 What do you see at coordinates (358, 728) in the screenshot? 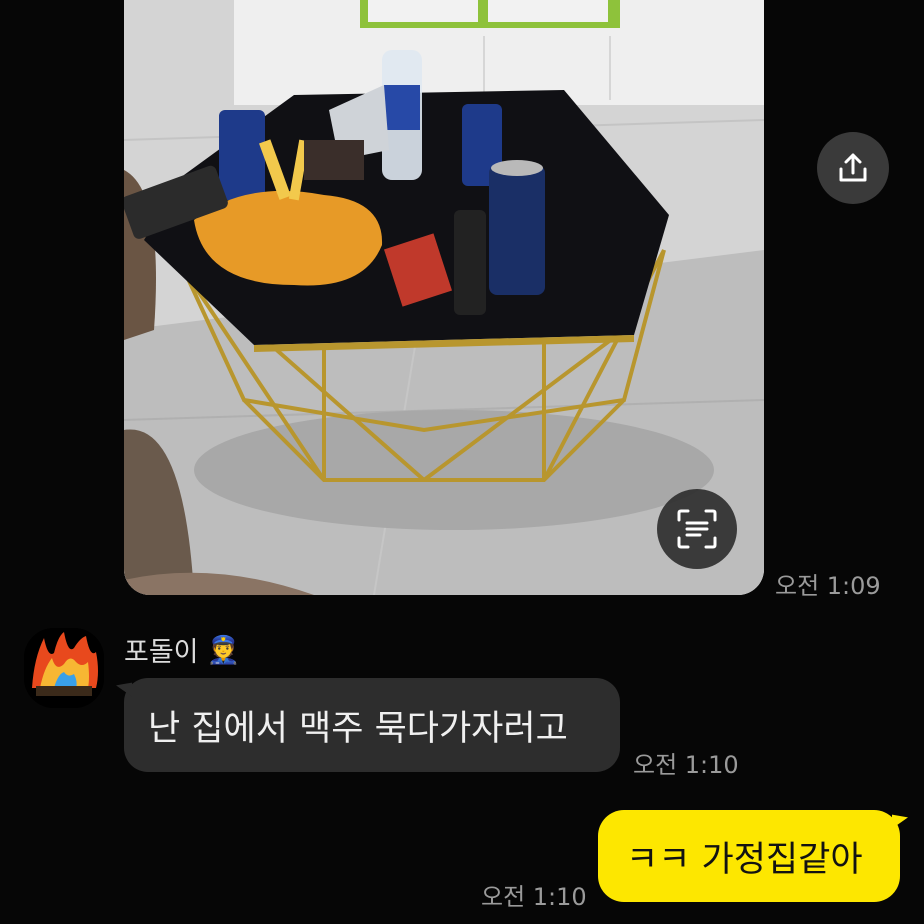
I see `incoming-message-text: 난 집에서 맥주 묵다가자러고` at bounding box center [358, 728].